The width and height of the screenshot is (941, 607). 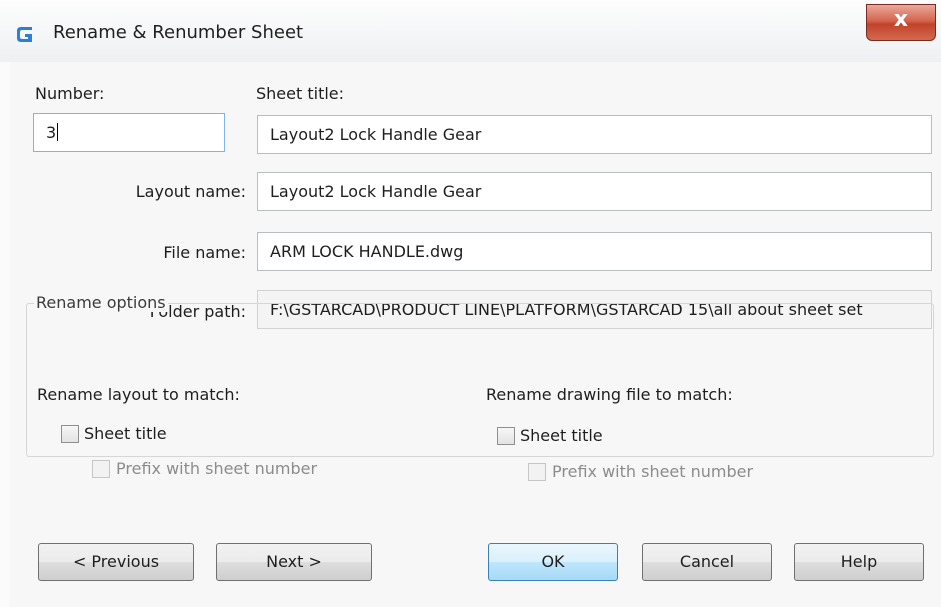 I want to click on sheet-title-label: Sheet title:, so click(x=300, y=93).